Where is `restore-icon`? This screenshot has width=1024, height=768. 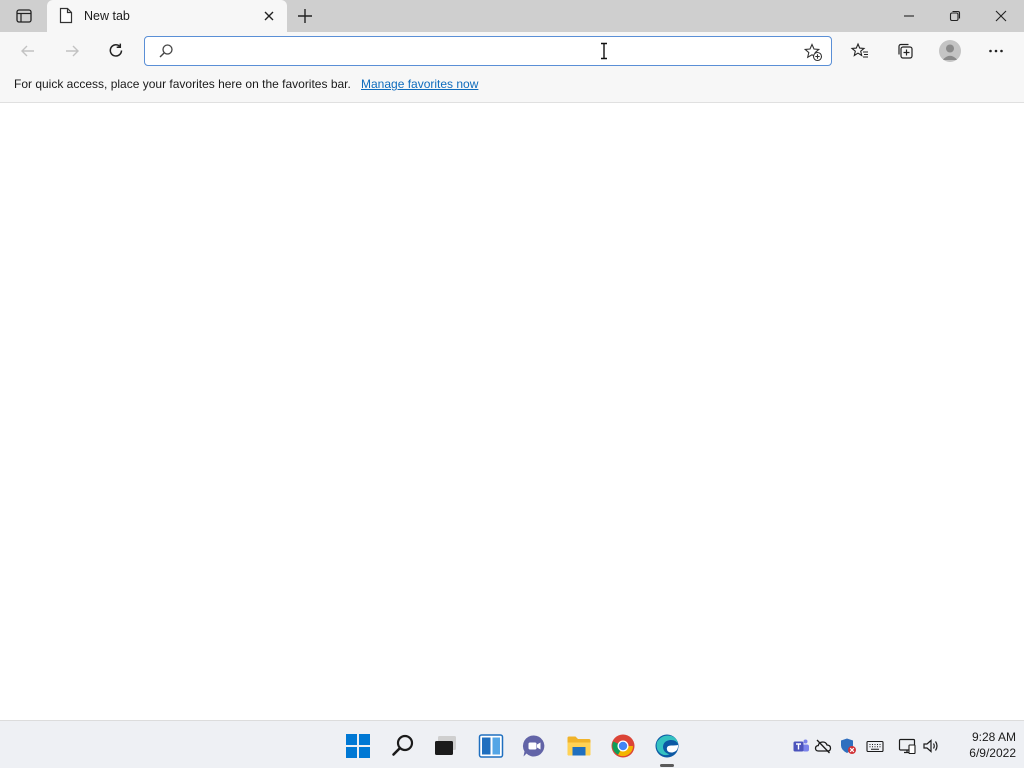 restore-icon is located at coordinates (955, 16).